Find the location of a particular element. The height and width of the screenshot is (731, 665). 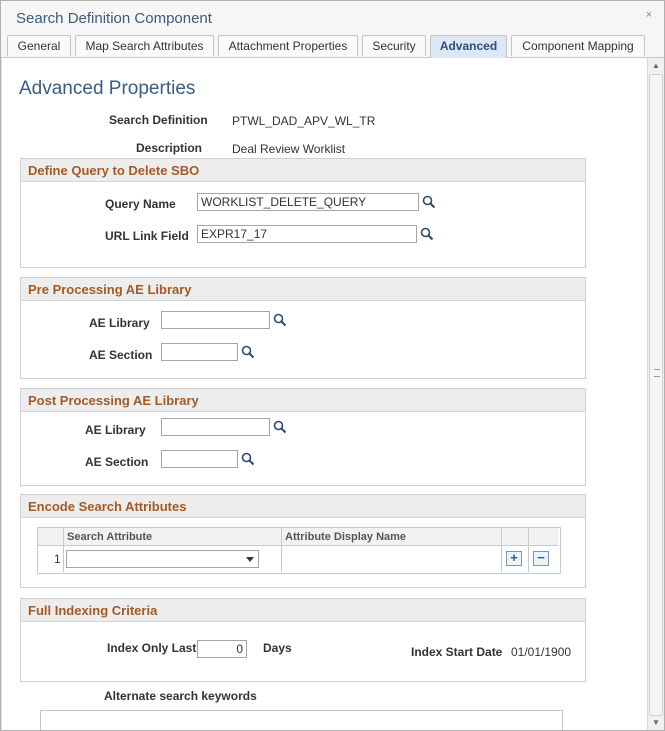

full-indexing-title: Full Indexing Criteria is located at coordinates (93, 610).